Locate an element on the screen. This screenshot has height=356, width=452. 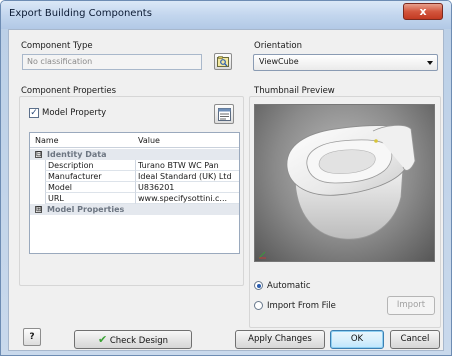
component-type-field: No classification is located at coordinates (112, 62).